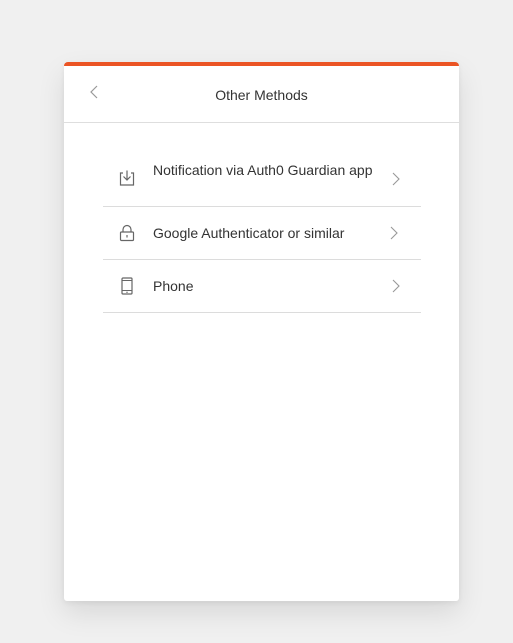  Describe the element at coordinates (127, 178) in the screenshot. I see `download-icon` at that location.